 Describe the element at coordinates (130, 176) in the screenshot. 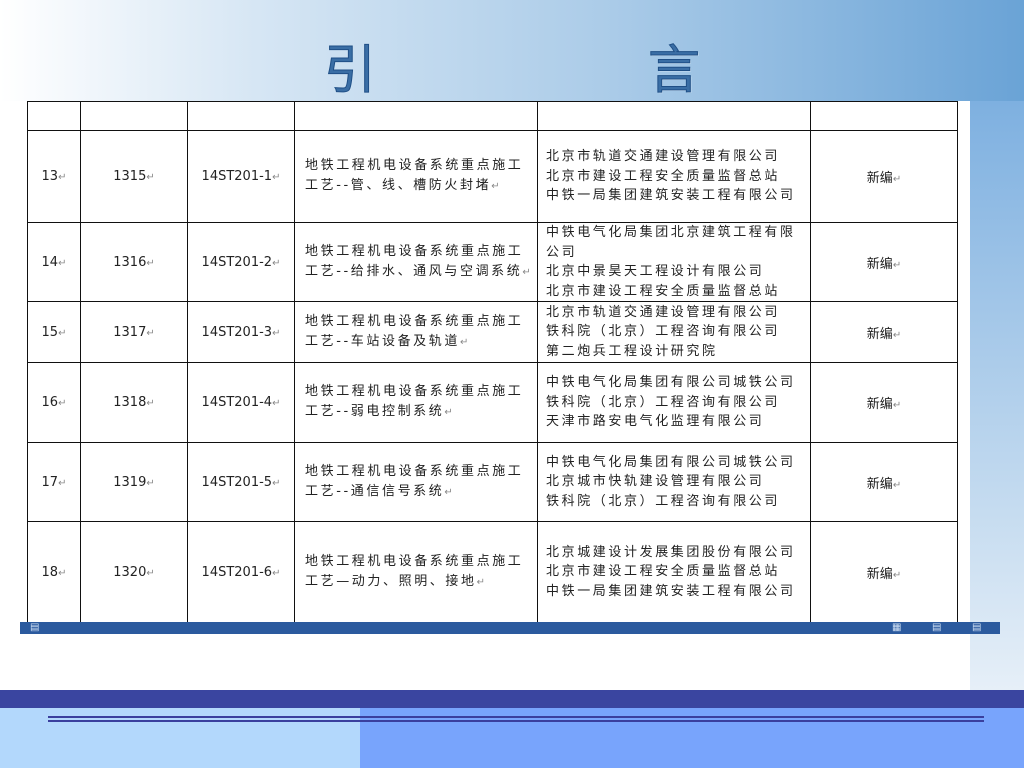

I see `code-text: 1315` at that location.